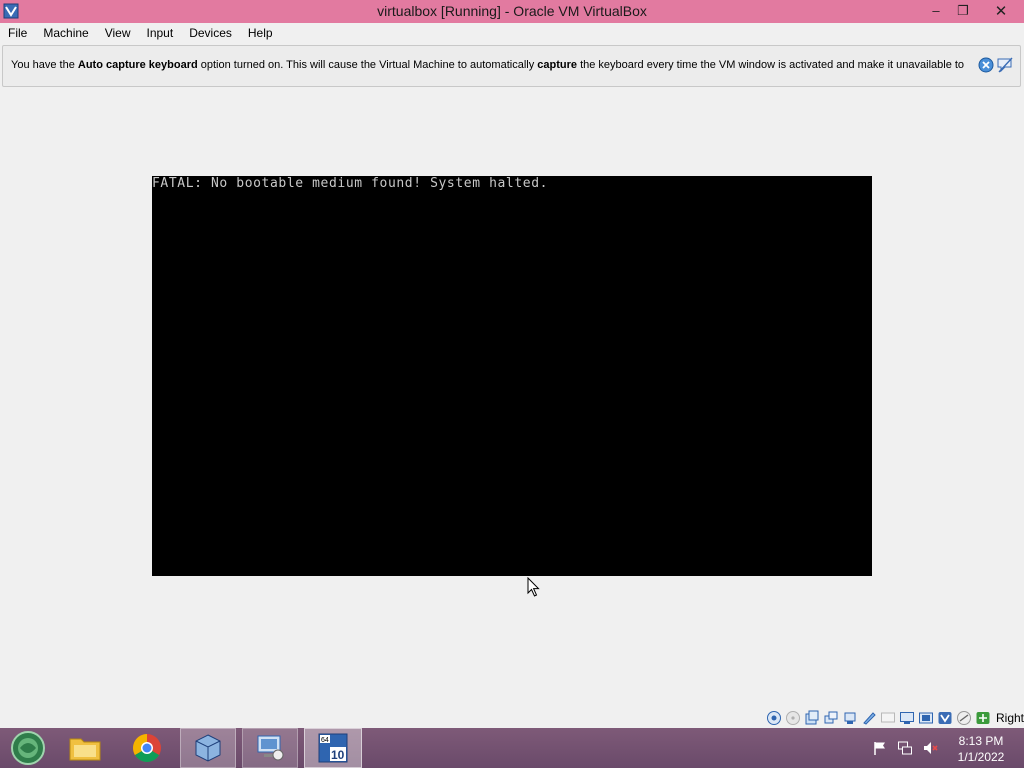 The image size is (1024, 768). I want to click on clock-date: 1/1/2022, so click(981, 757).